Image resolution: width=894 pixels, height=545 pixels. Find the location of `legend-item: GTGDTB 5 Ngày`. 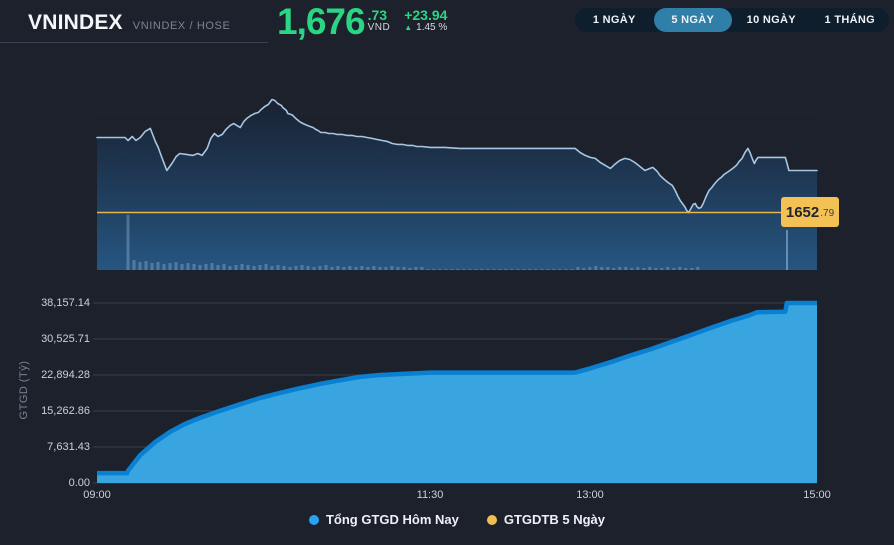

legend-item: GTGDTB 5 Ngày is located at coordinates (545, 519).